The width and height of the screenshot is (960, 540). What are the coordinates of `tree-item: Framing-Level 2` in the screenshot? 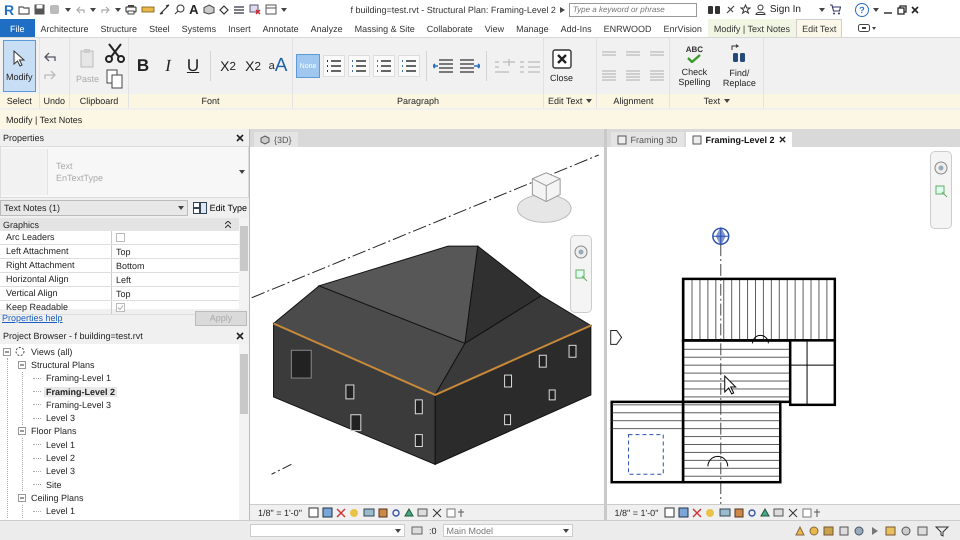 It's located at (81, 391).